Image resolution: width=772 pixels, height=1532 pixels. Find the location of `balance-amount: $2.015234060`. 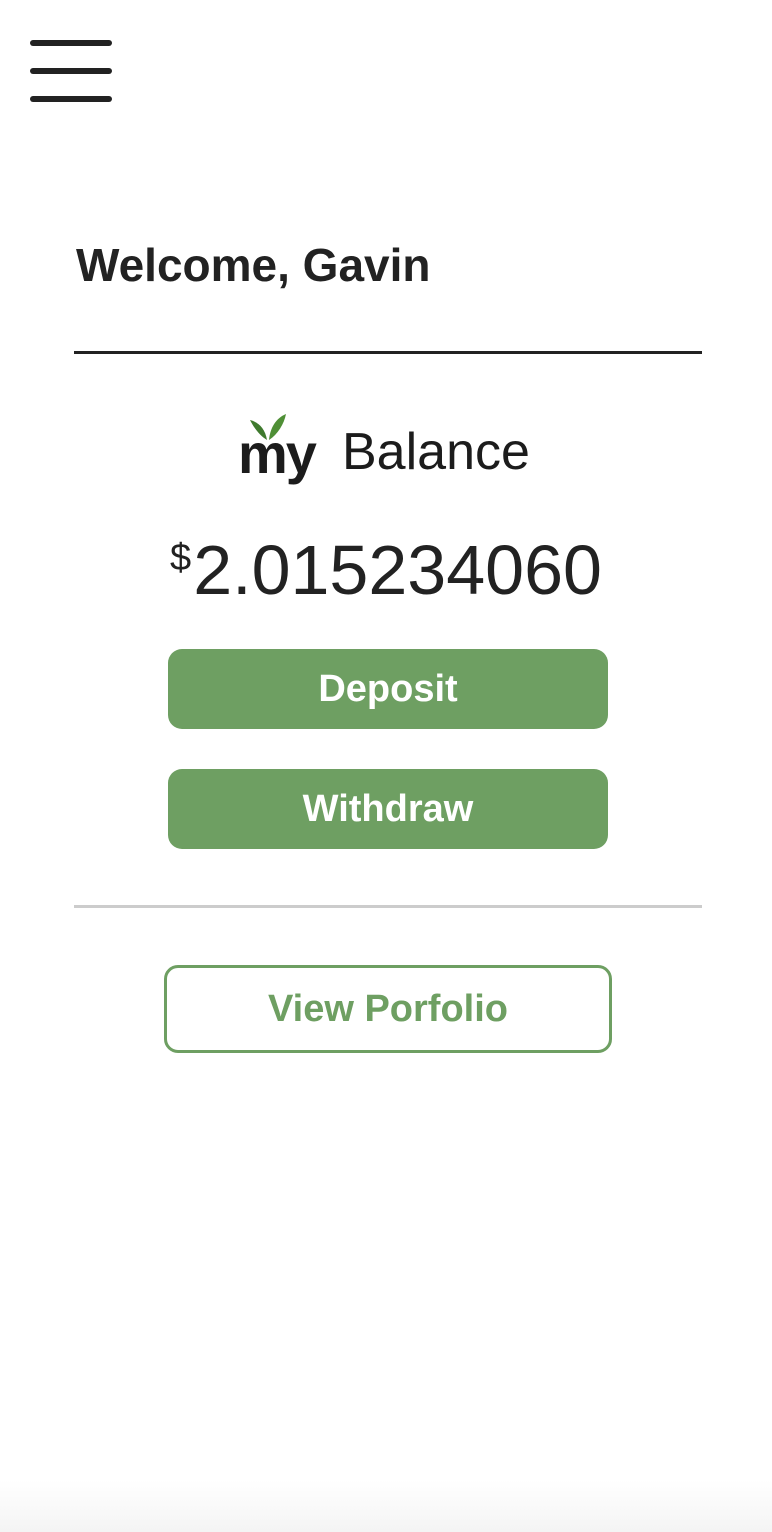

balance-amount: $2.015234060 is located at coordinates (386, 570).